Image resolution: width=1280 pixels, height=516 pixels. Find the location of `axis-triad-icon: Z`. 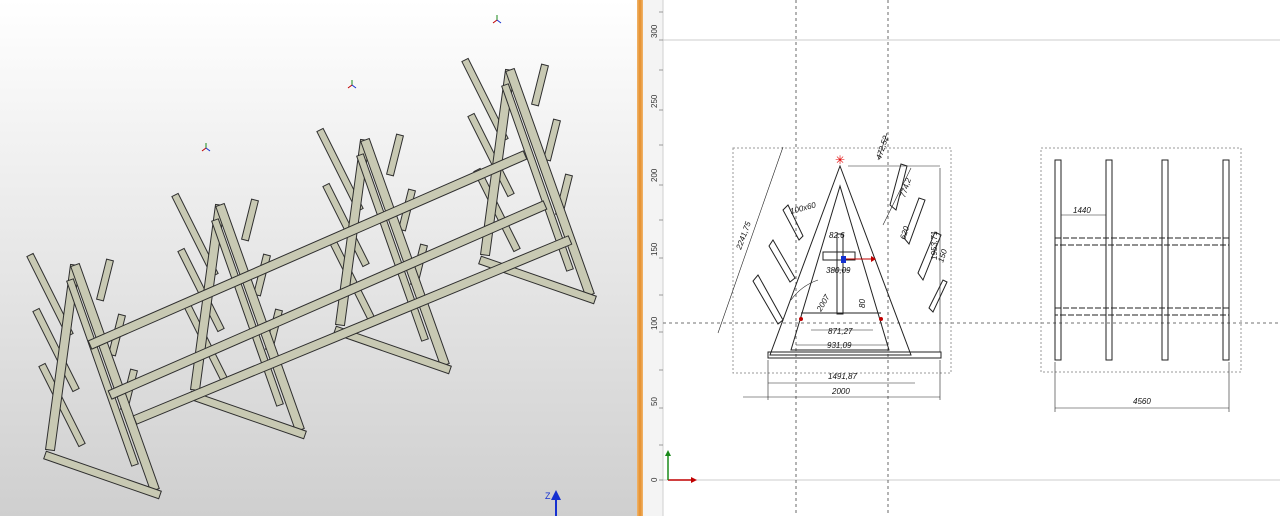

axis-triad-icon: Z is located at coordinates (553, 503).